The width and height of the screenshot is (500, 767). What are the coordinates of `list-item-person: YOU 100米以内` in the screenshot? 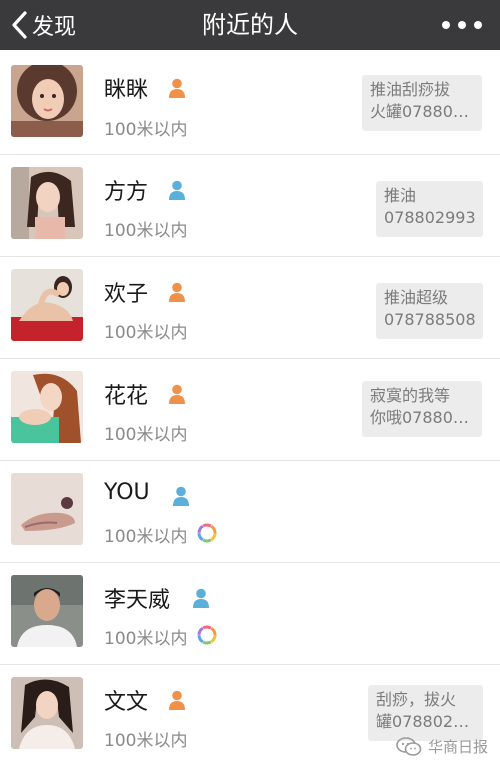 It's located at (250, 512).